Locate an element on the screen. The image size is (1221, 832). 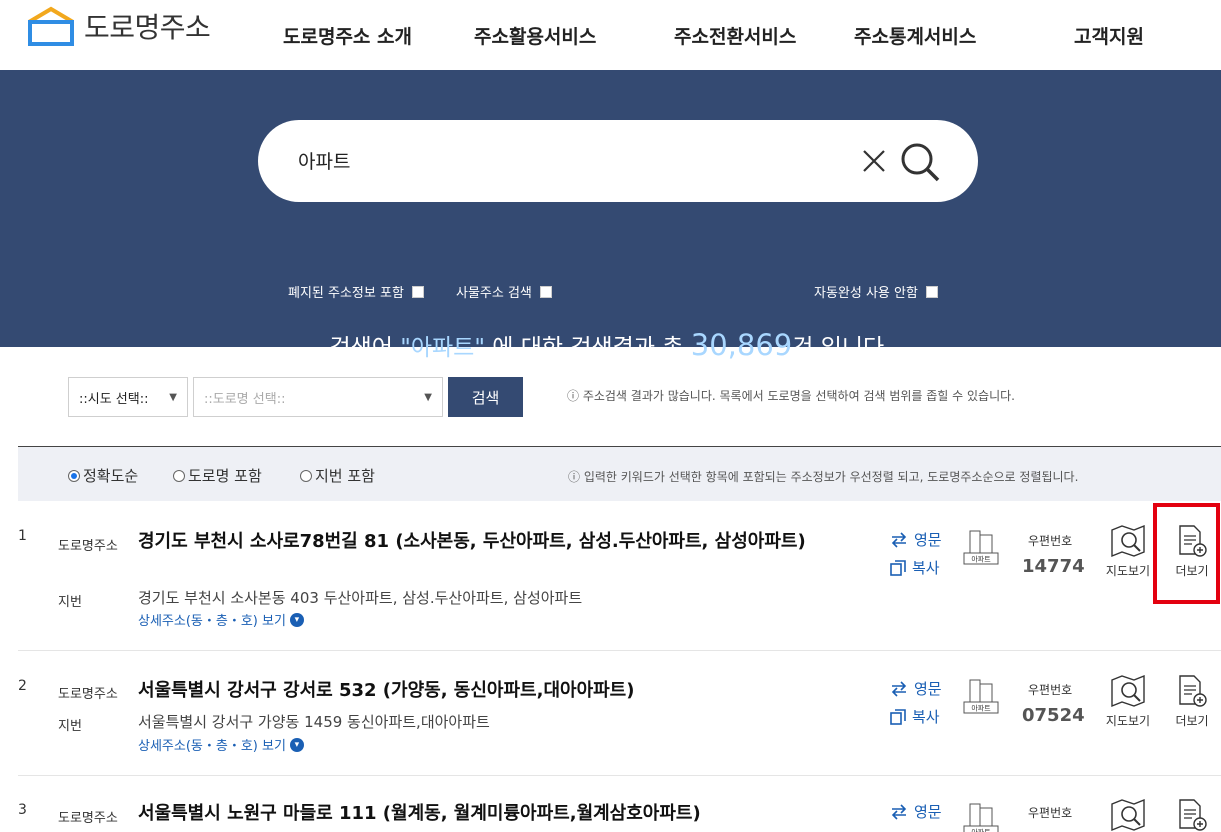
sort-jibun: 지번 포함 is located at coordinates (337, 475).